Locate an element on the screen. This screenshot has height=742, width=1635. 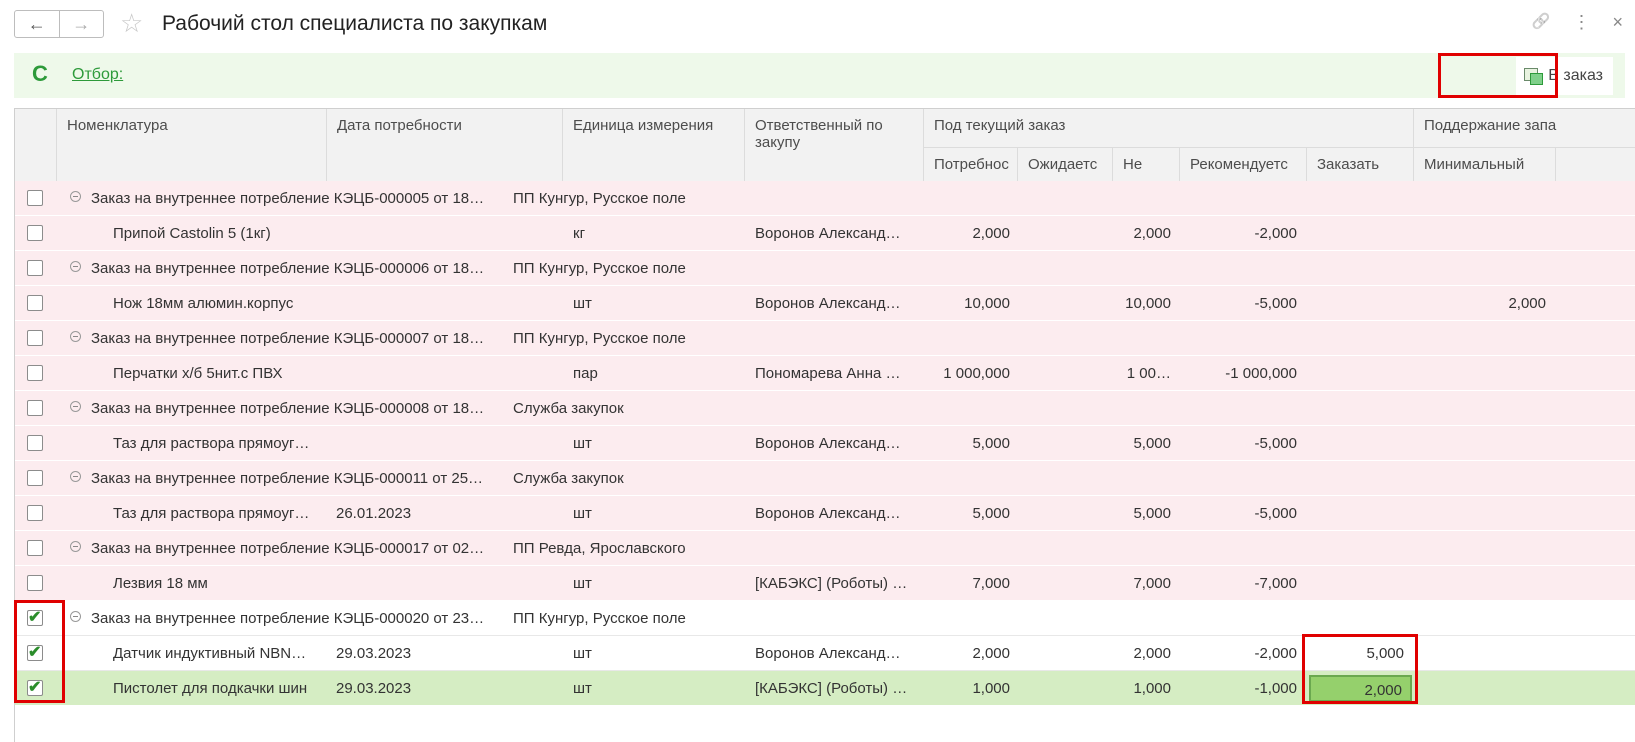
refresh-icon: C is located at coordinates (40, 74).